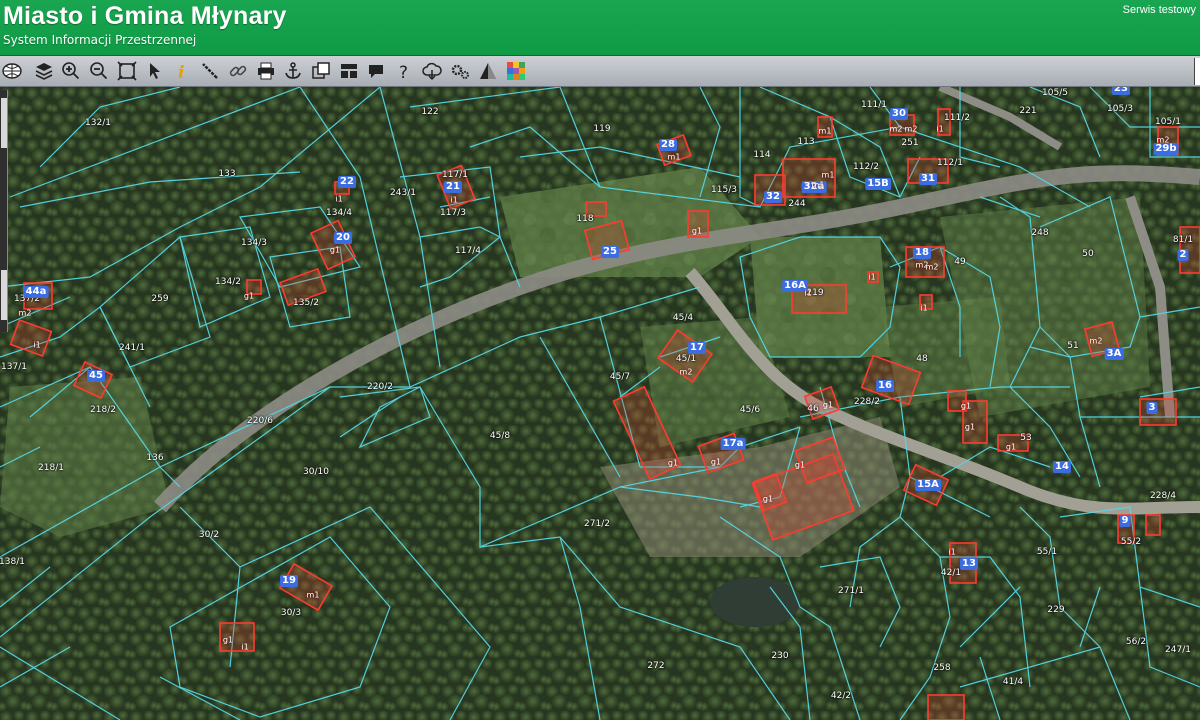 The height and width of the screenshot is (720, 1200). Describe the element at coordinates (103, 410) in the screenshot. I see `parcel-number: 218/2` at that location.